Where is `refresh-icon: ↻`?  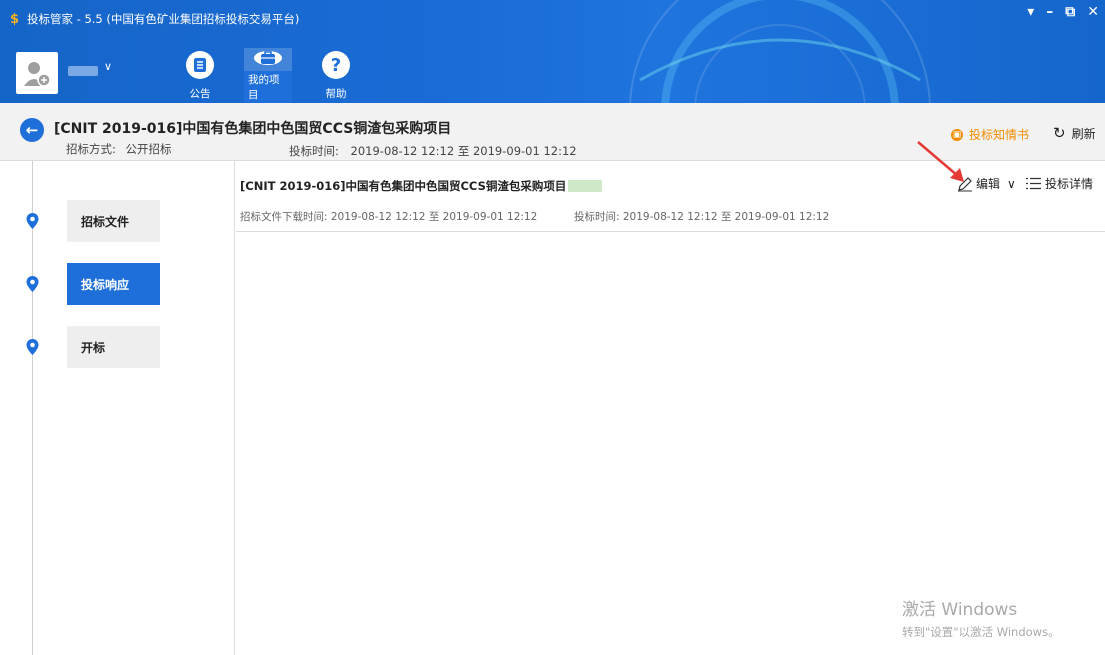 refresh-icon: ↻ is located at coordinates (1059, 133).